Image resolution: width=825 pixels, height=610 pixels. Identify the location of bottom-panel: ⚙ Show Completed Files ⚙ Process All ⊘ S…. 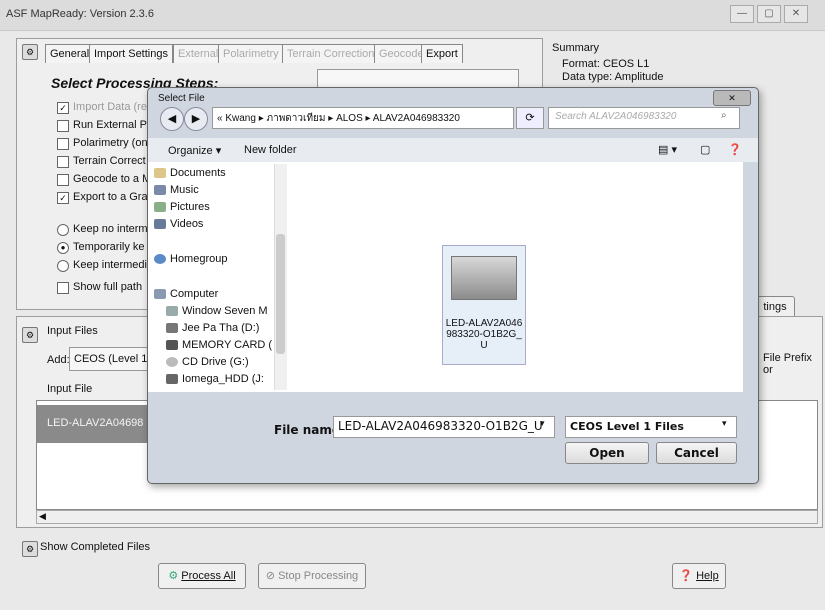
(412, 572).